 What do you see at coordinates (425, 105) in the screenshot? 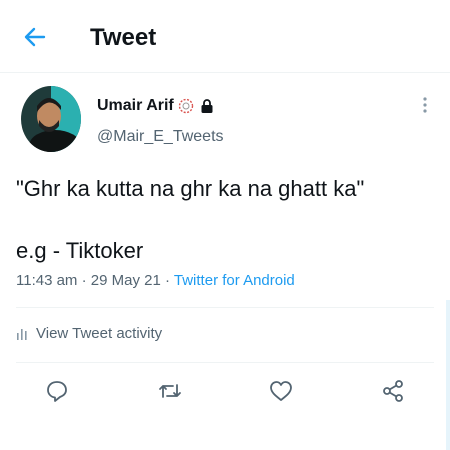
I see `more-options-icon` at bounding box center [425, 105].